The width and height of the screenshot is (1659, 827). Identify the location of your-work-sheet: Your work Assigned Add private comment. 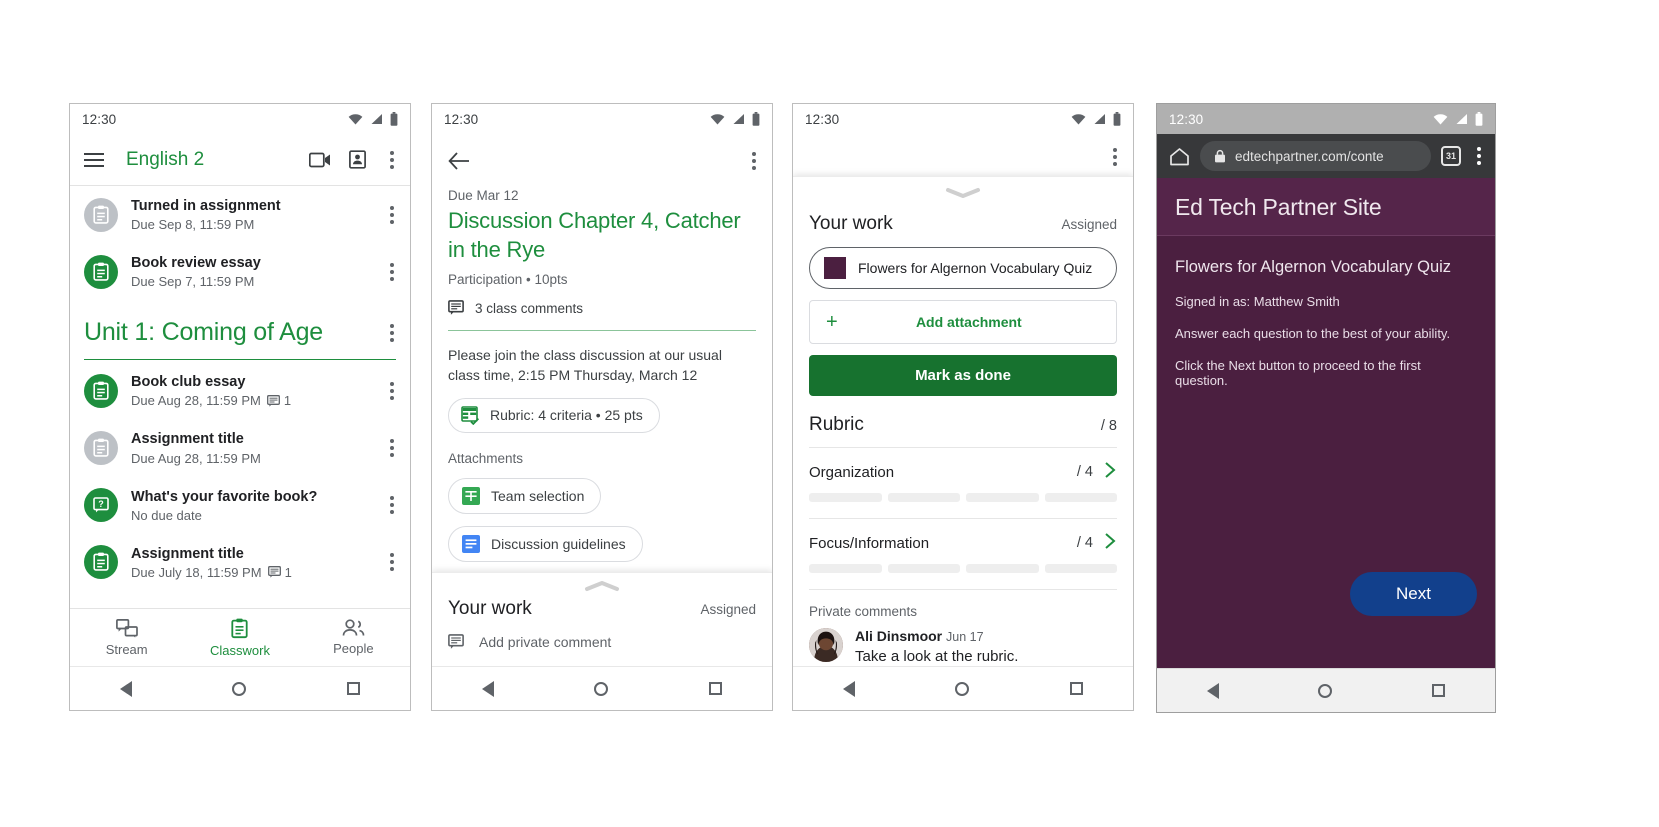
(602, 620).